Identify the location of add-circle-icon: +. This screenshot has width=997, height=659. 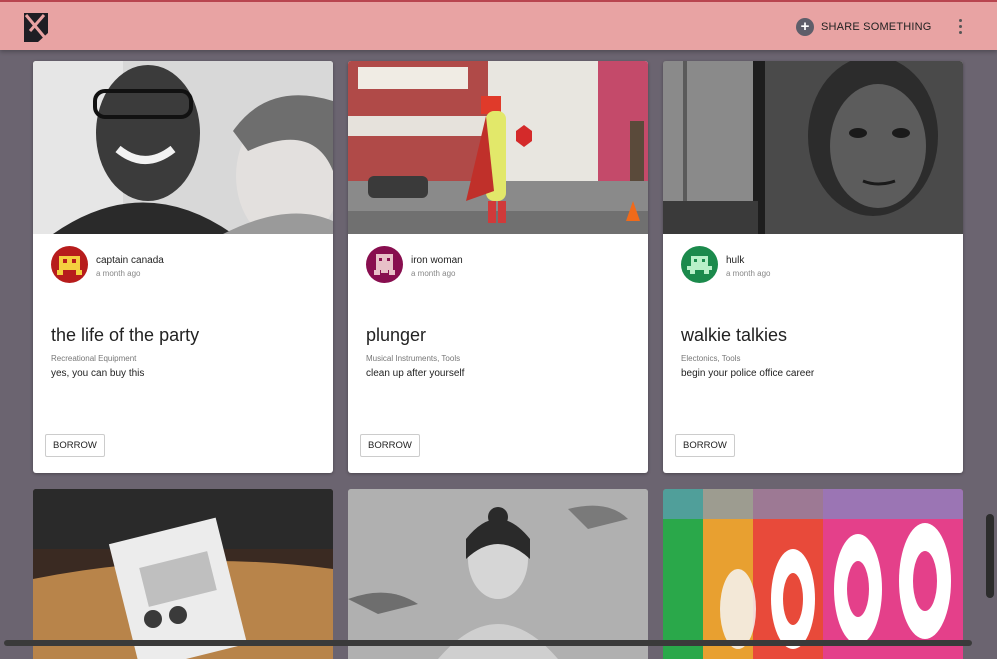
(805, 27).